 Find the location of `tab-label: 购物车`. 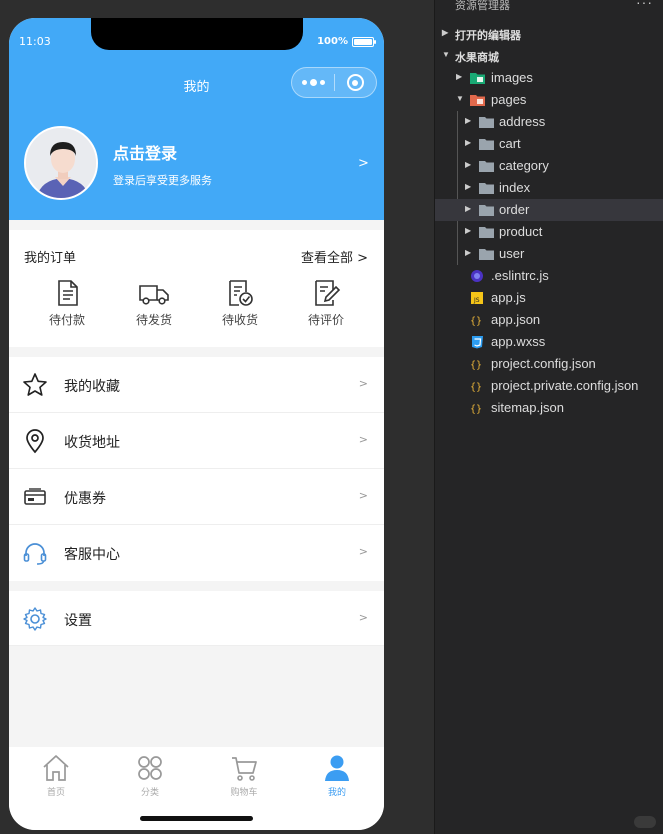

tab-label: 购物车 is located at coordinates (244, 793).